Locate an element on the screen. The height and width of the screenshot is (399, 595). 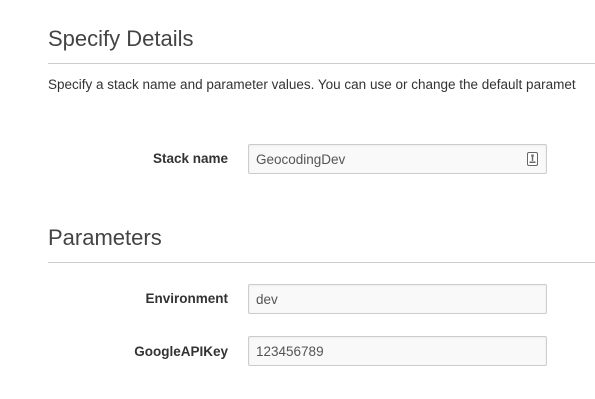
parameters-title: Parameters is located at coordinates (105, 237).